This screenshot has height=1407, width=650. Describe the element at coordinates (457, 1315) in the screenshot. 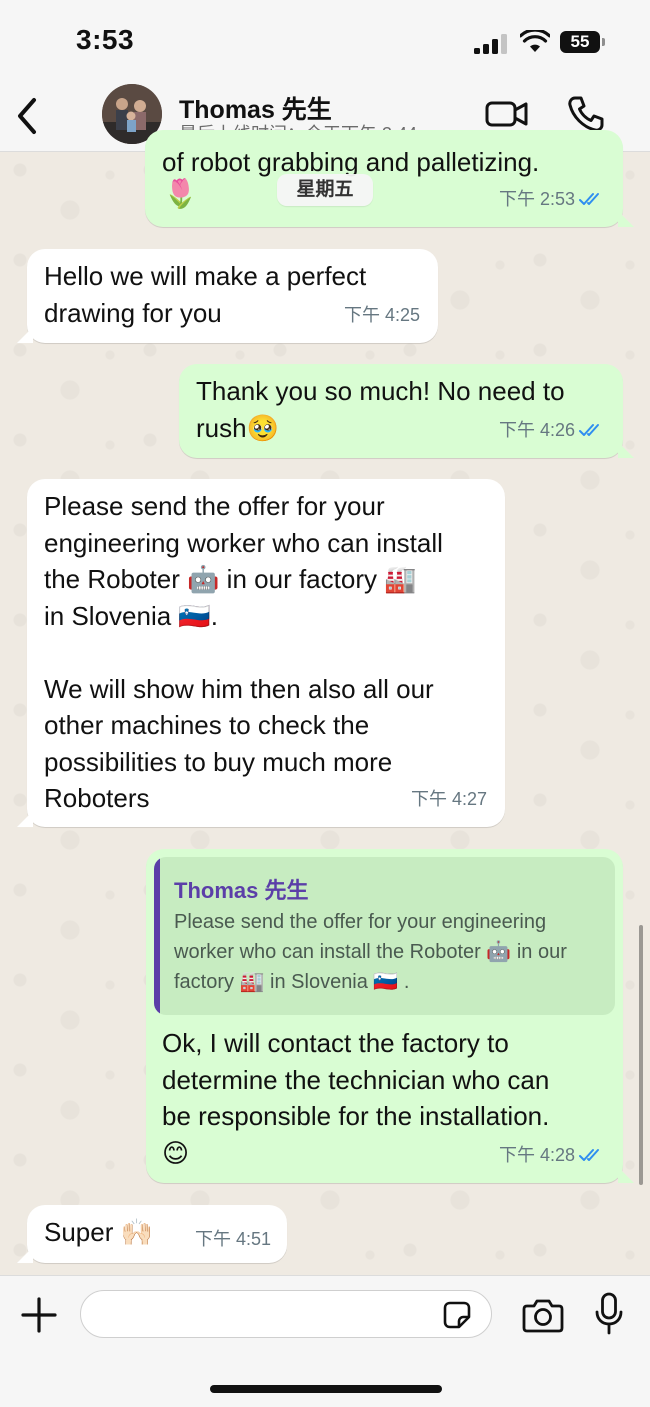

I see `sticker-button` at that location.